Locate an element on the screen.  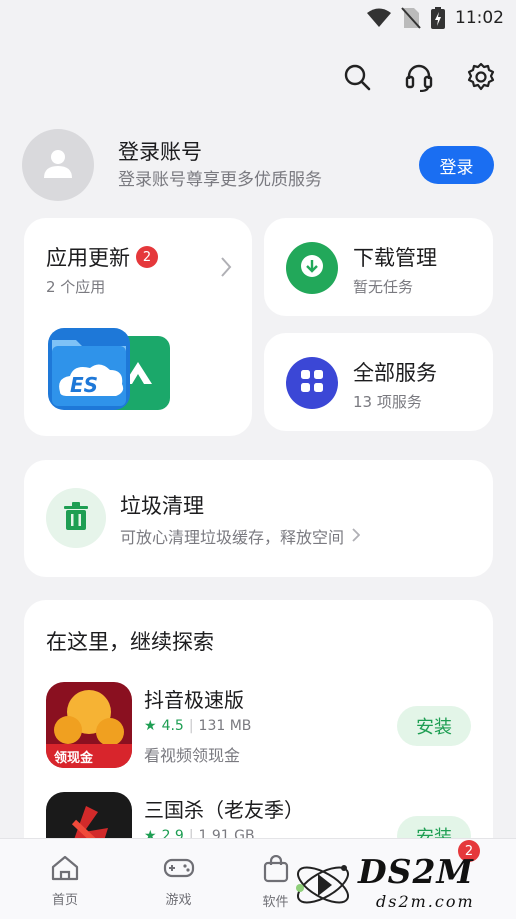
updates-count-badge: 2 is located at coordinates (147, 257).